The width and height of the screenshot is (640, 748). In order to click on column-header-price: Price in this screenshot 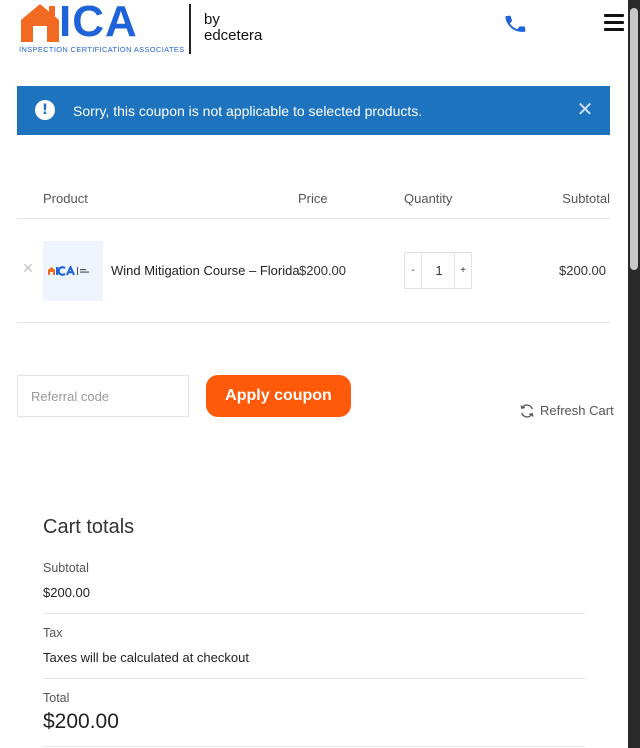, I will do `click(313, 198)`.